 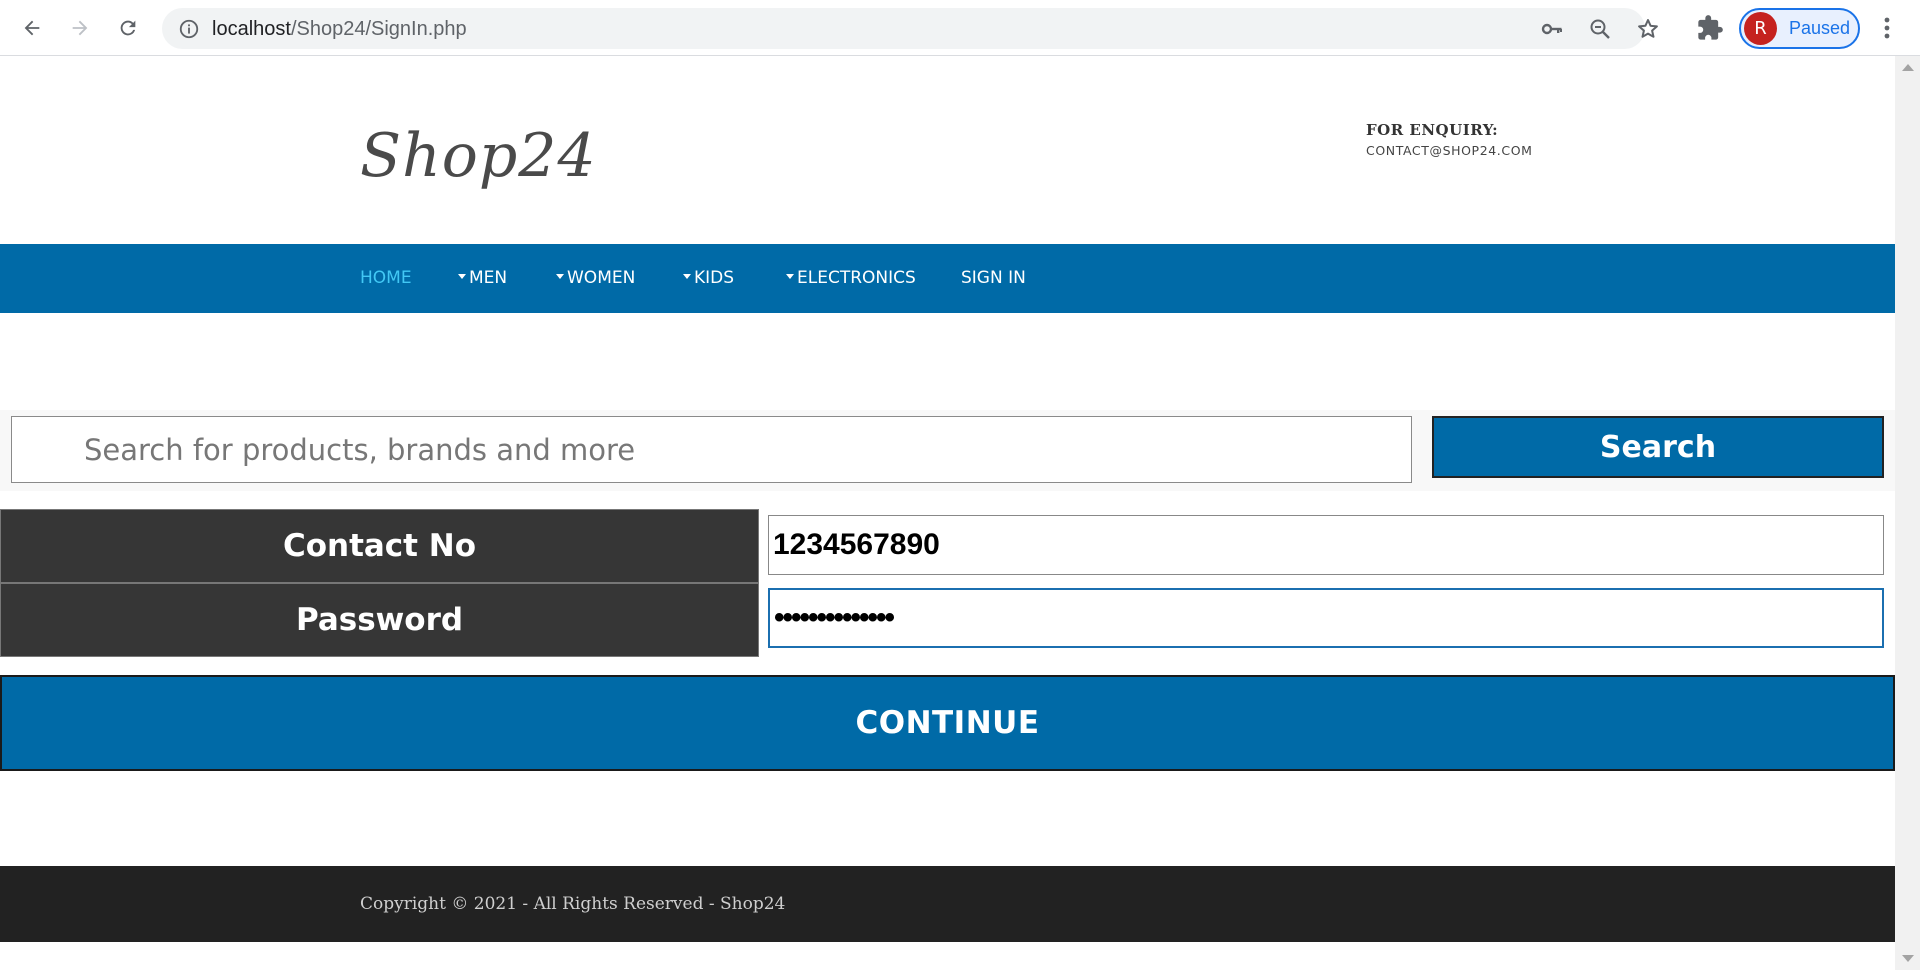 What do you see at coordinates (1600, 29) in the screenshot?
I see `zoom-out-icon` at bounding box center [1600, 29].